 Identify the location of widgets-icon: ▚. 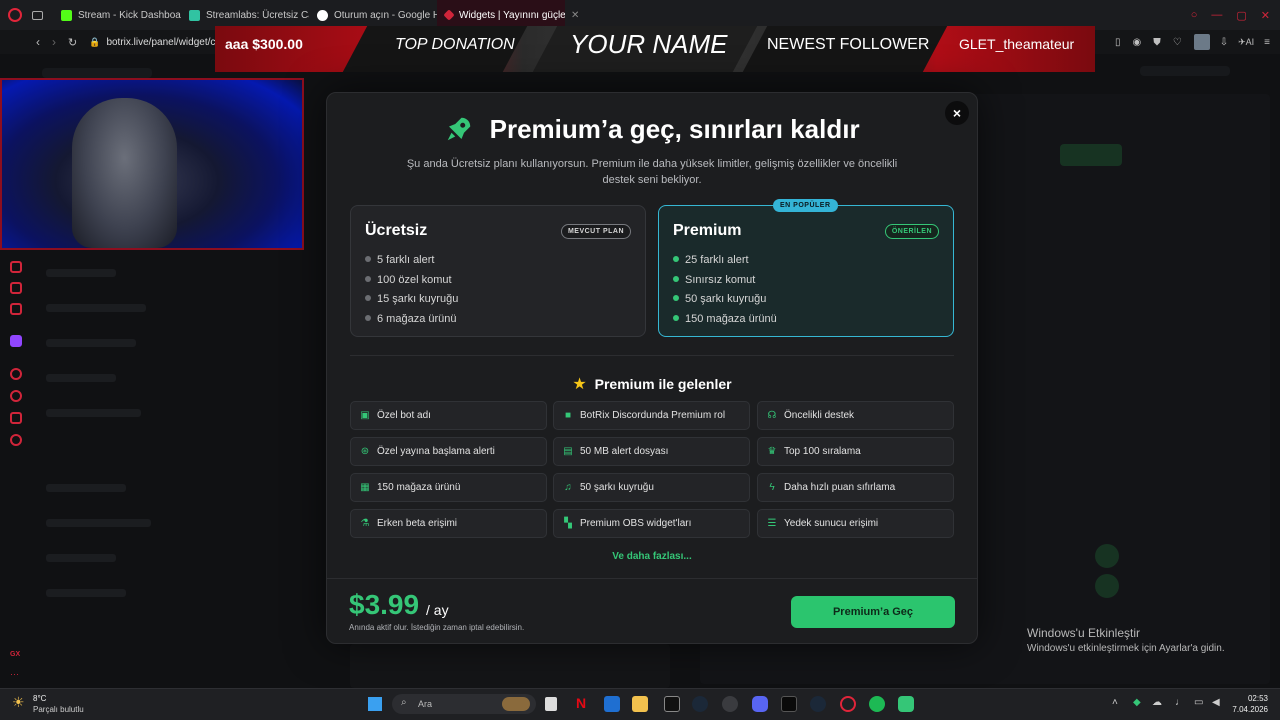
(568, 523).